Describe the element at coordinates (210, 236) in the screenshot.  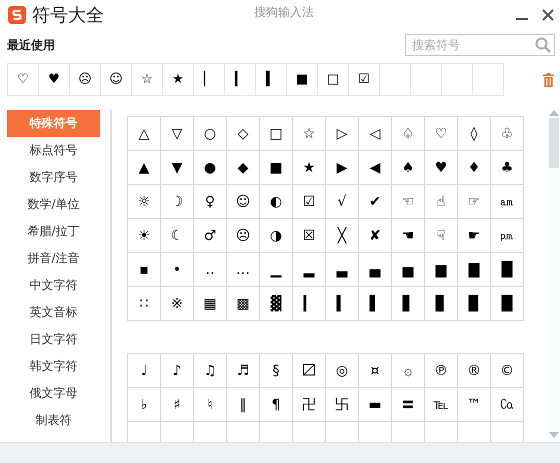
I see `symbol-cell: ♂` at that location.